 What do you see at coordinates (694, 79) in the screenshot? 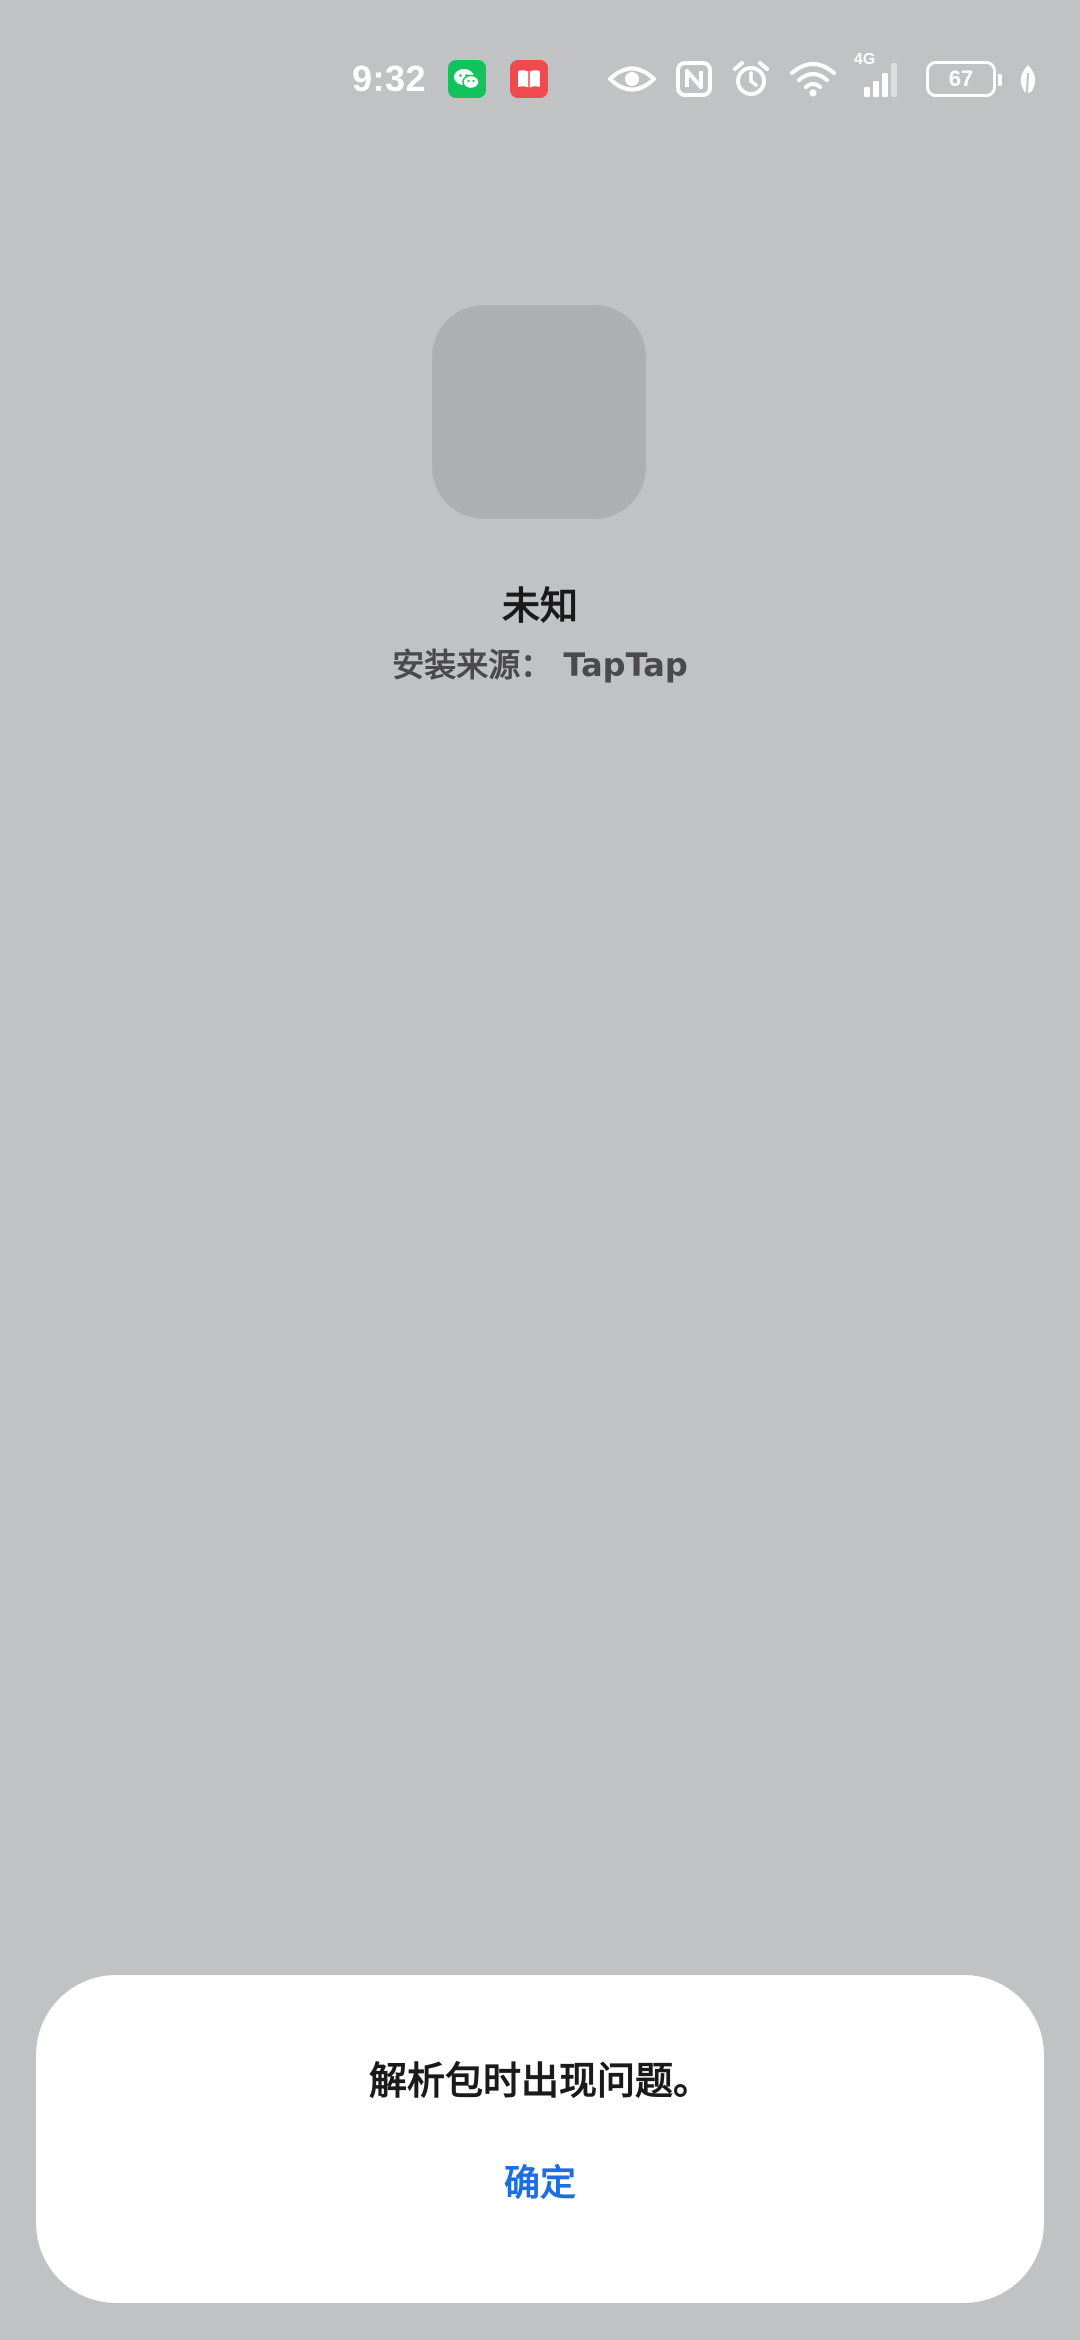
I see `nfc-icon` at bounding box center [694, 79].